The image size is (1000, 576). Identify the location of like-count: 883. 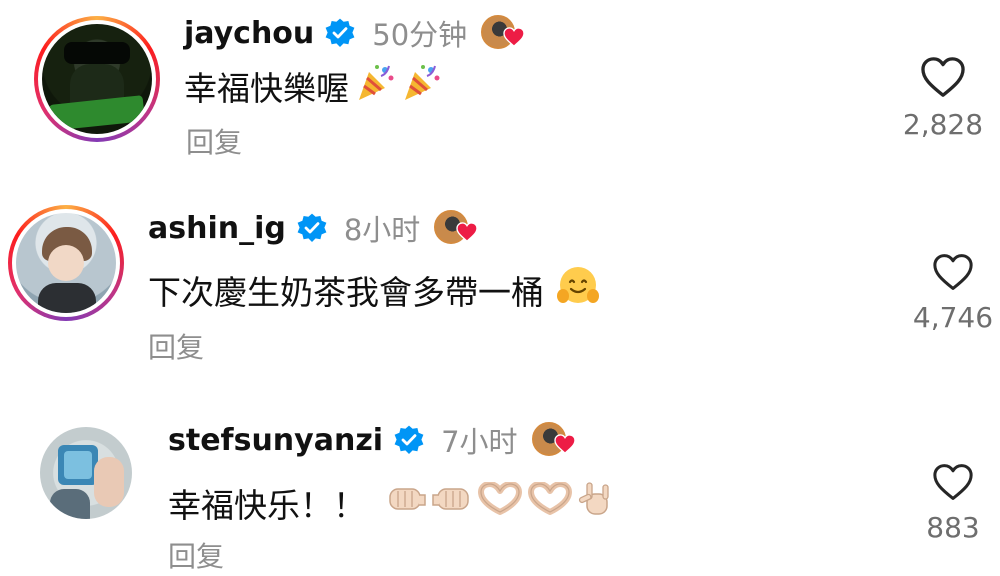
(953, 527).